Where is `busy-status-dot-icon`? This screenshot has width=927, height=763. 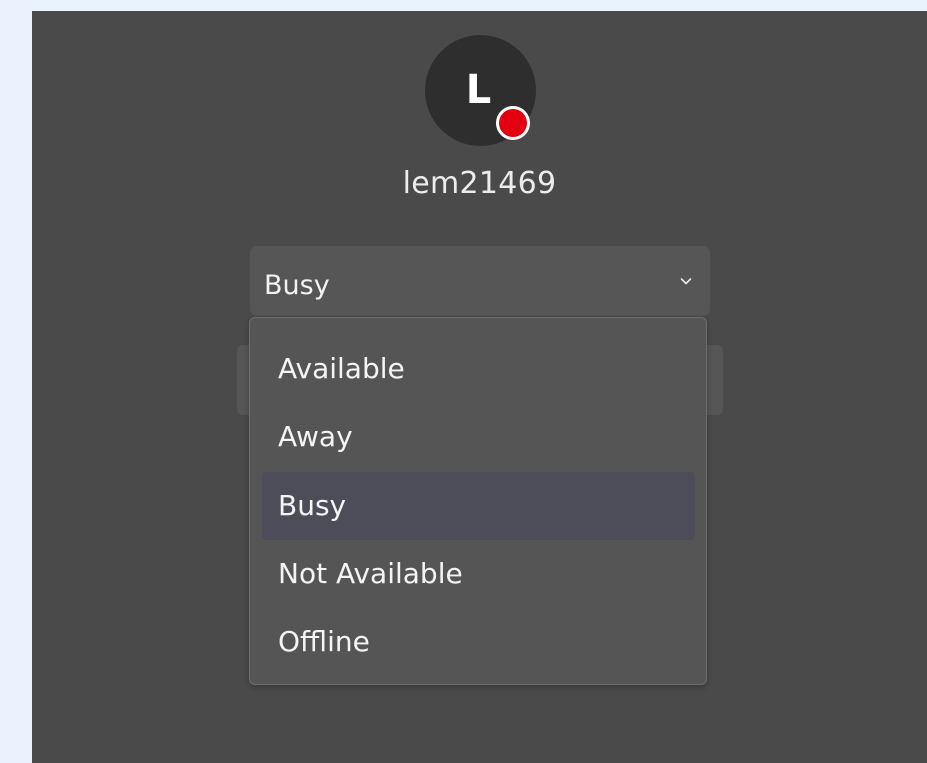 busy-status-dot-icon is located at coordinates (513, 123).